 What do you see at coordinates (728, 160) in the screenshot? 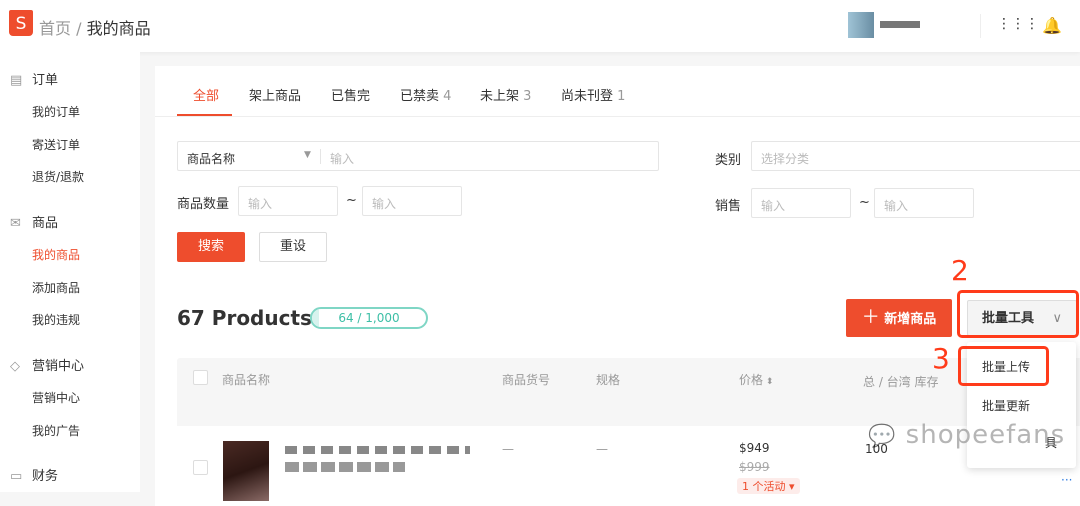
I see `category-label: 类别` at bounding box center [728, 160].